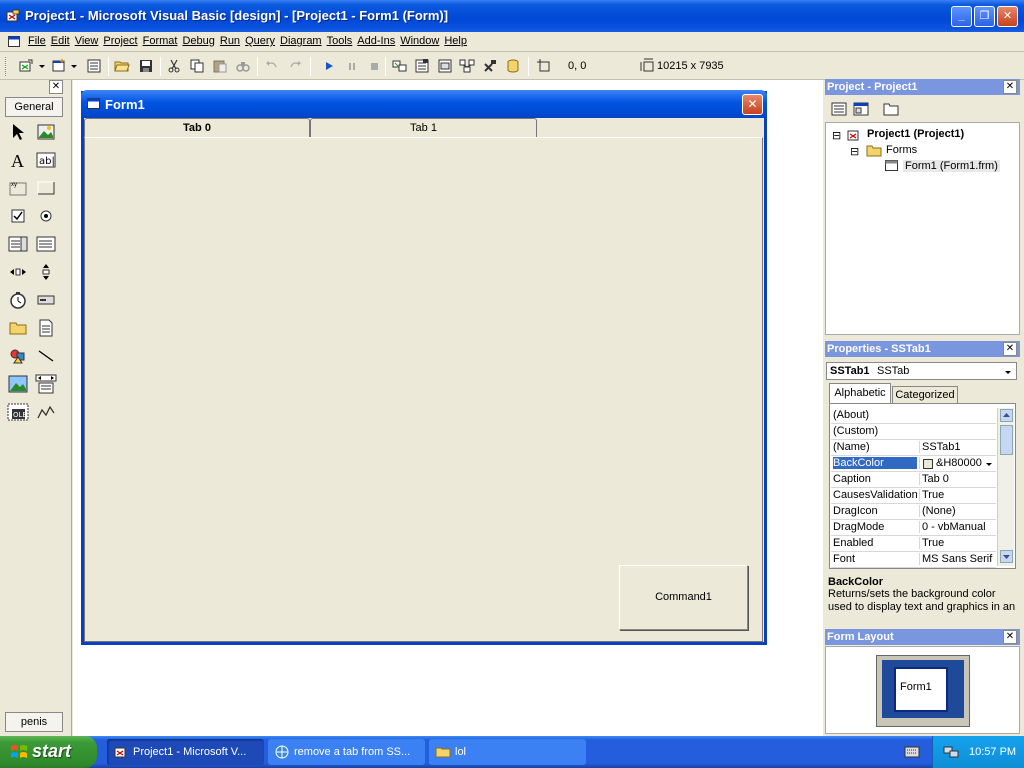  What do you see at coordinates (957, 447) in the screenshot?
I see `prop-value: SSTab1` at bounding box center [957, 447].